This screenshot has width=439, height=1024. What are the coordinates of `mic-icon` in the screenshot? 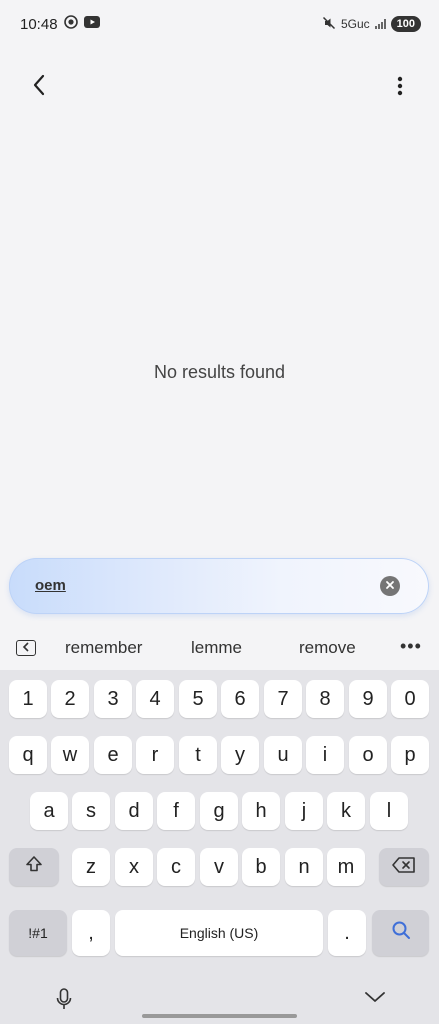 It's located at (64, 1002).